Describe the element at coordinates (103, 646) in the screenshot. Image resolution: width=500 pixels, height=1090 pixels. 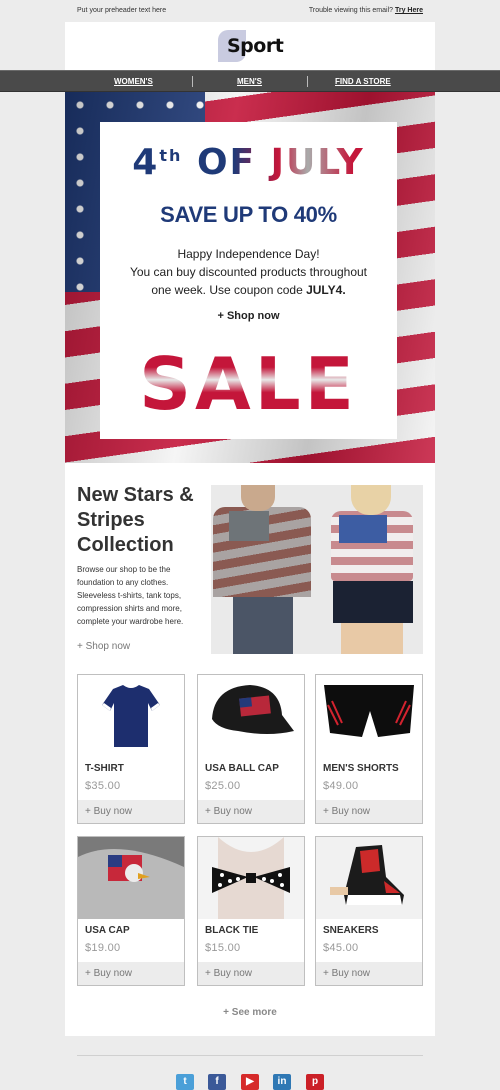
I see `collection-shop-now-link: + Shop now` at that location.